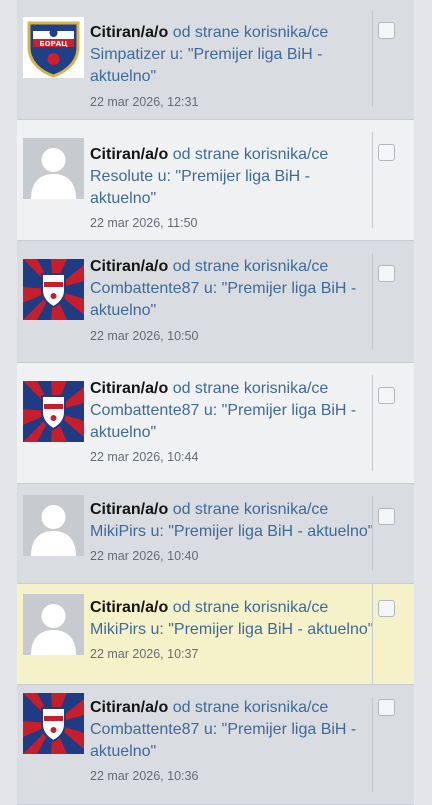 The image size is (432, 805). Describe the element at coordinates (53, 44) in the screenshot. I see `crest-text: БОРАЦ` at that location.